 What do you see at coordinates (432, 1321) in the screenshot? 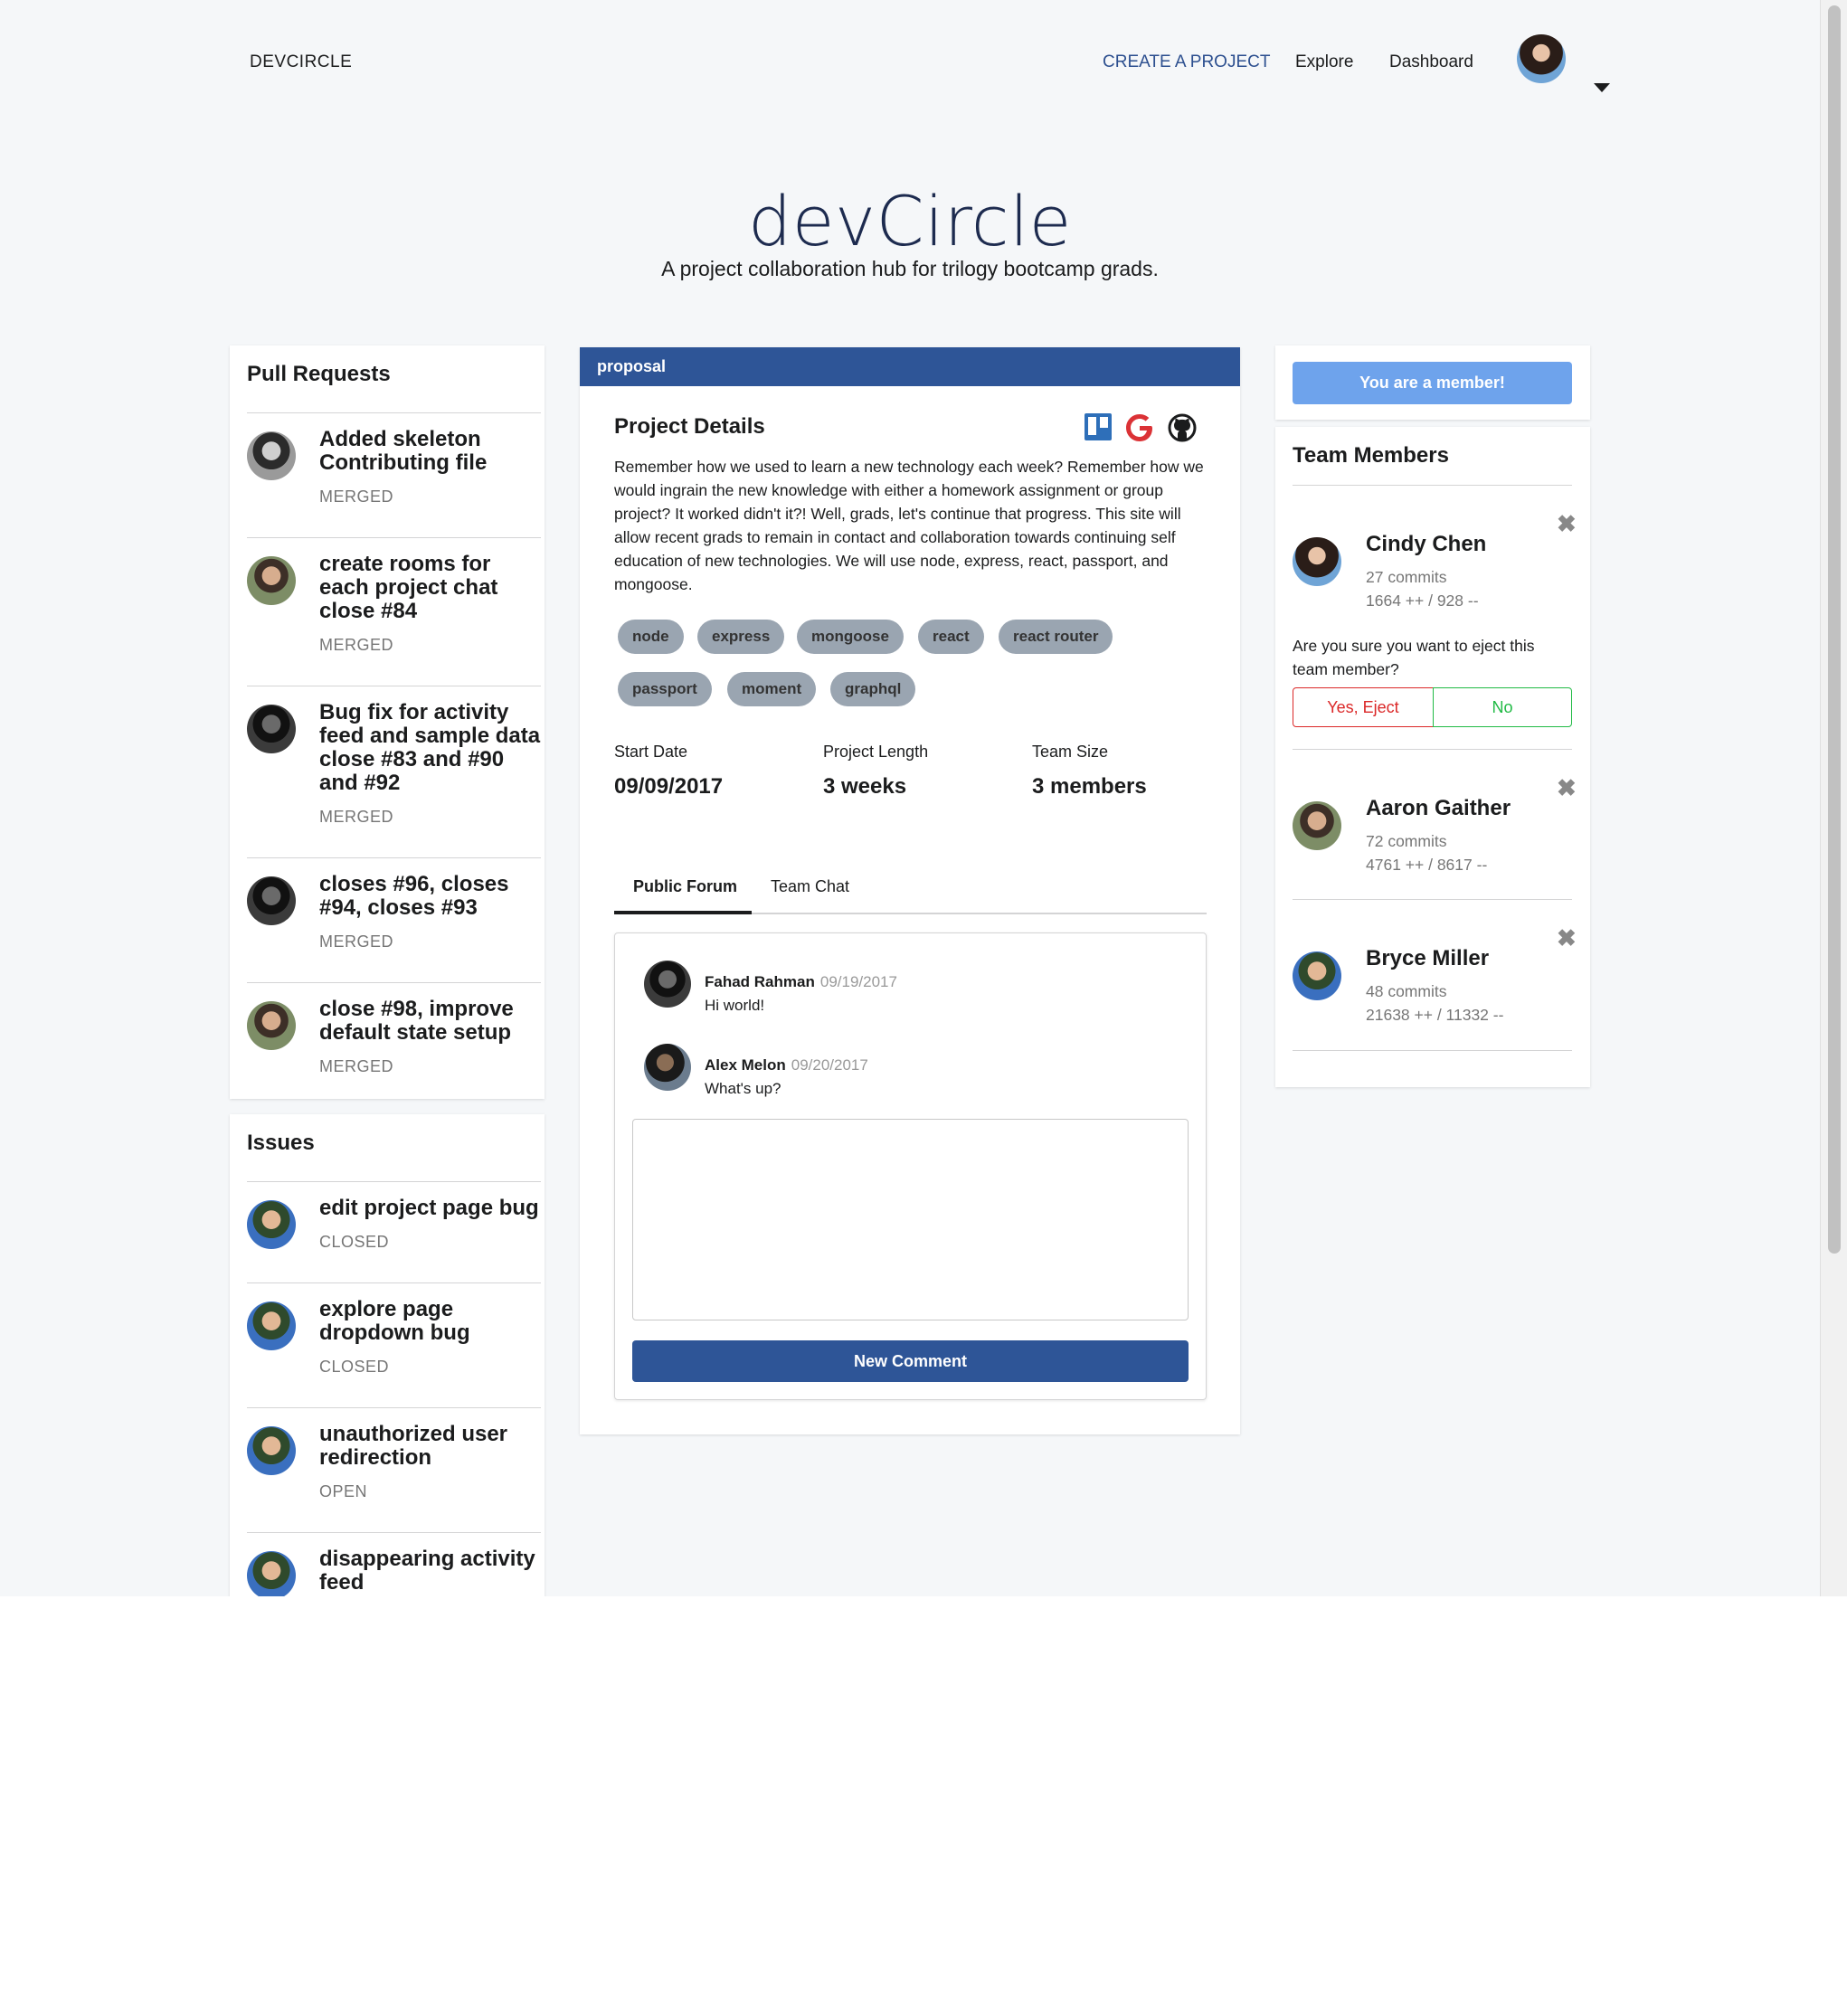
I see `issue-title: explore page dropdown bug` at bounding box center [432, 1321].